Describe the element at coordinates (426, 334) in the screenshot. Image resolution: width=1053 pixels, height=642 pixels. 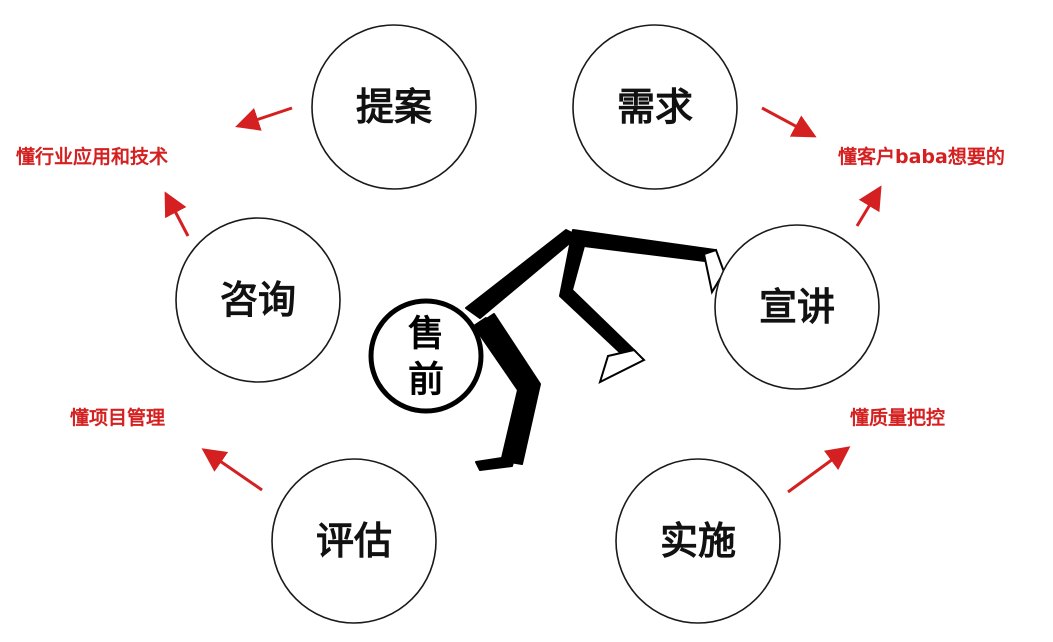
I see `center-presales-line1: 售` at that location.